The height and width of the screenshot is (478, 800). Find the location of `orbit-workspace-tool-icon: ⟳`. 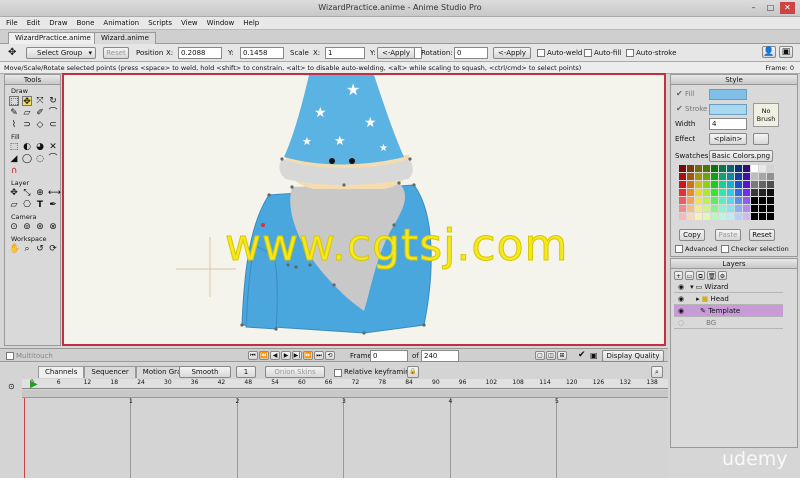

orbit-workspace-tool-icon: ⟳ is located at coordinates (53, 249).